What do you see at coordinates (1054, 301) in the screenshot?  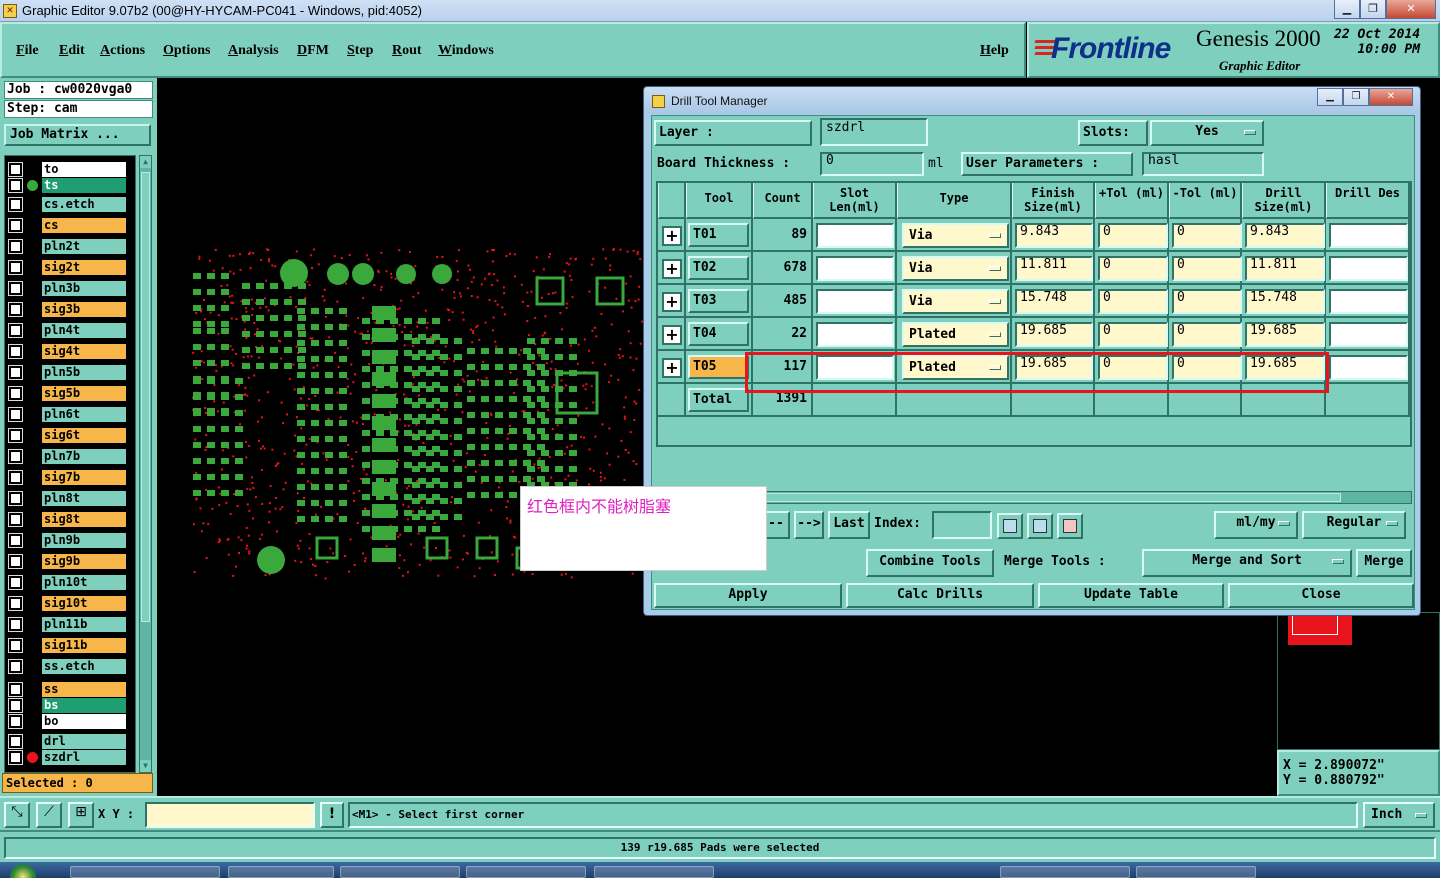 I see `finish-size-input: 15.748` at bounding box center [1054, 301].